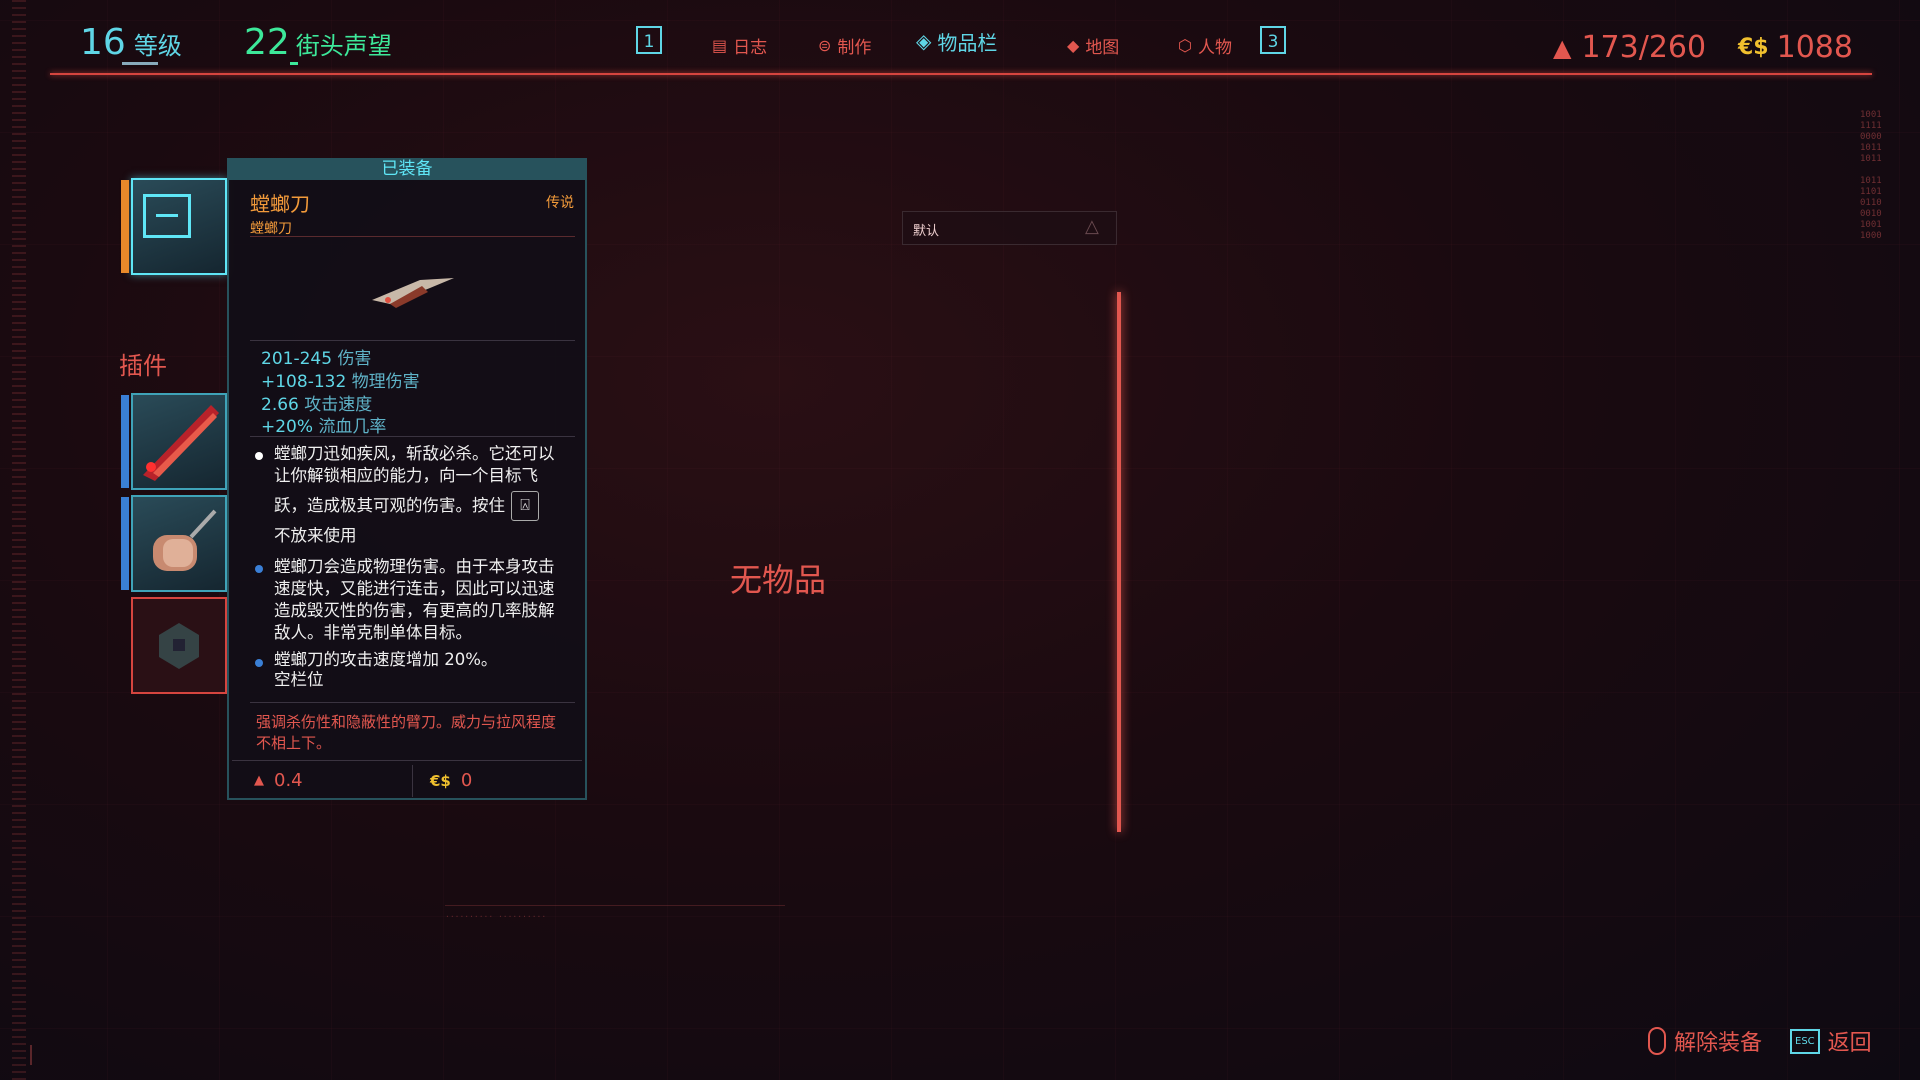 This screenshot has width=1920, height=1080. Describe the element at coordinates (181, 443) in the screenshot. I see `mod-blade-icon` at that location.